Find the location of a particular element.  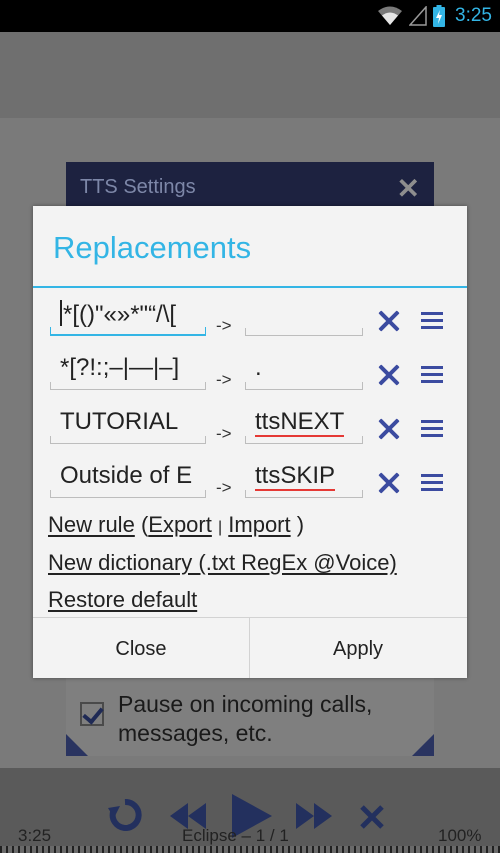

zoom-level: 100% is located at coordinates (460, 835).